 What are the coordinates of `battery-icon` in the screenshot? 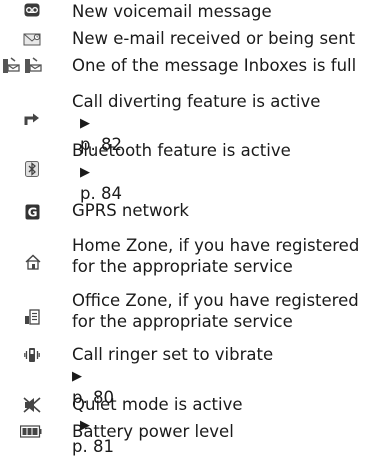 It's located at (35, 434).